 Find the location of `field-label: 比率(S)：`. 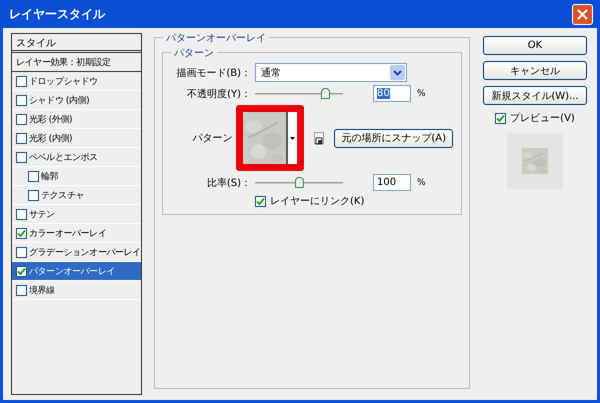

field-label: 比率(S)： is located at coordinates (228, 183).